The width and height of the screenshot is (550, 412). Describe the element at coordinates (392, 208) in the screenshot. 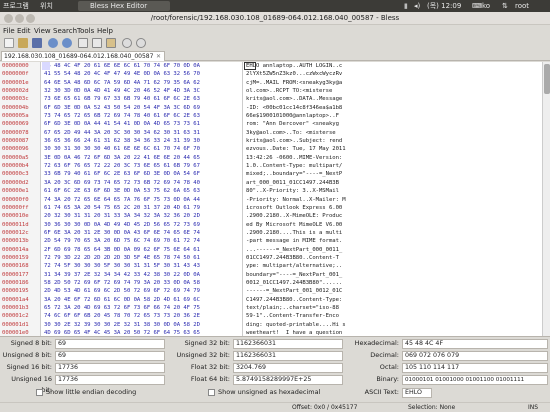

I see `ascii-row: icrosoft Outlook Express 6.00` at that location.